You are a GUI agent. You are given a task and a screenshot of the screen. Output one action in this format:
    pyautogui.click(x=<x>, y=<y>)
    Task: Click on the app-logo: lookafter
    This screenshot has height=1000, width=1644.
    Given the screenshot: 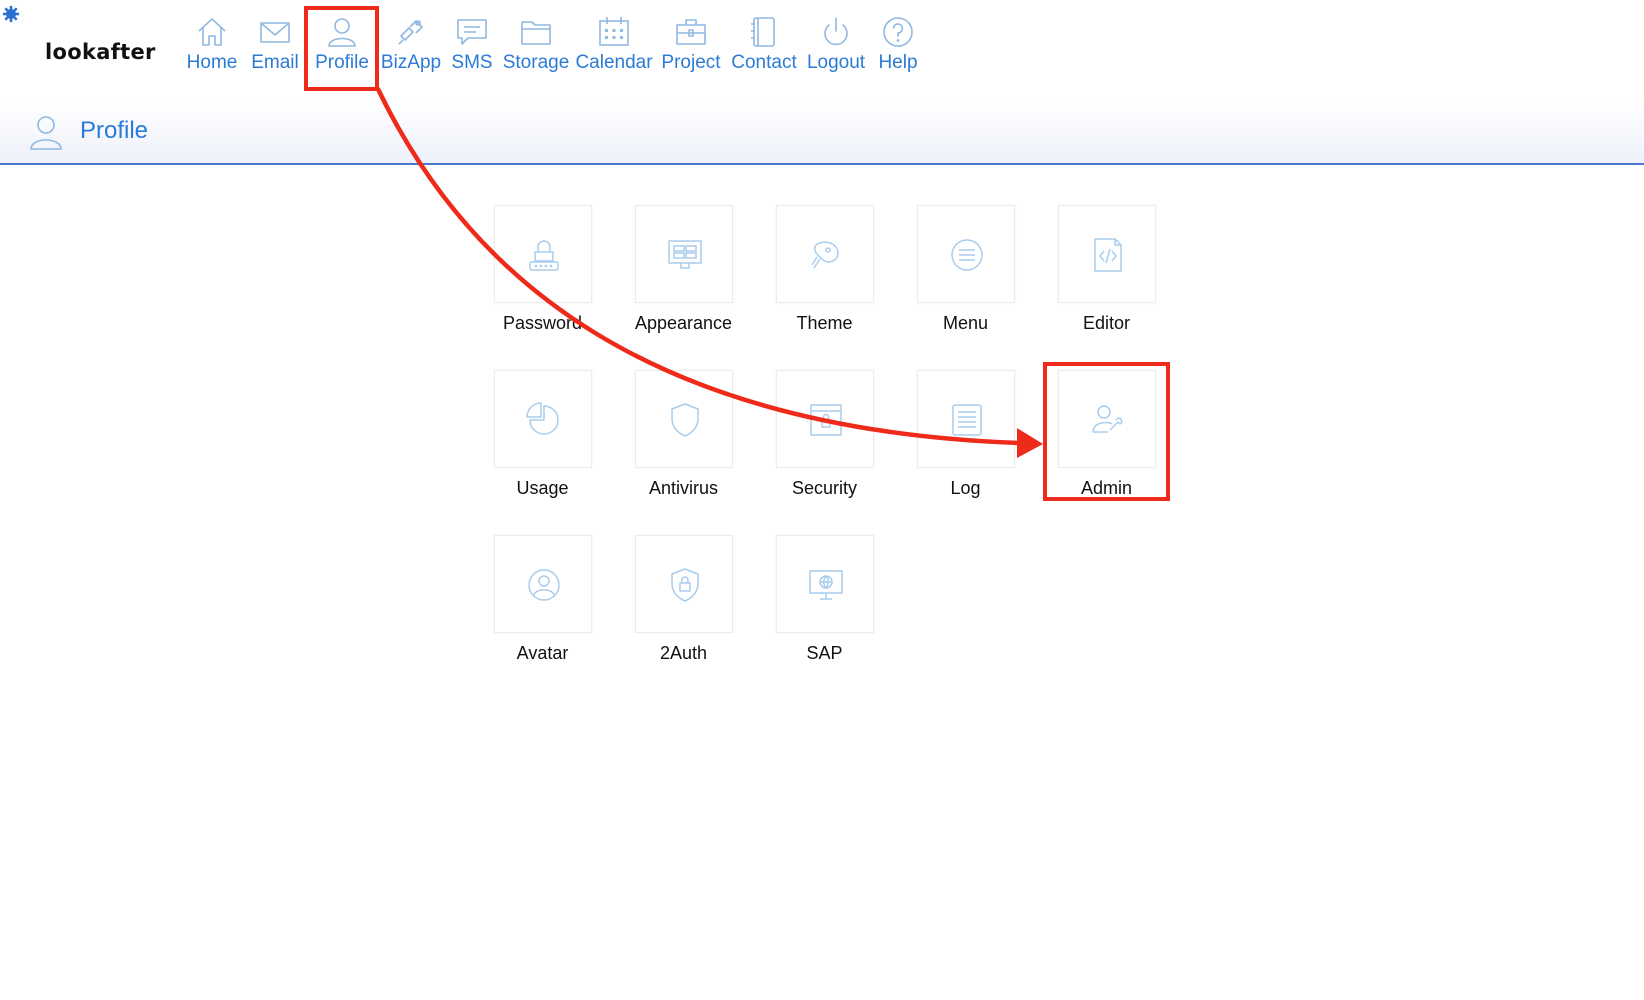 What is the action you would take?
    pyautogui.click(x=100, y=52)
    